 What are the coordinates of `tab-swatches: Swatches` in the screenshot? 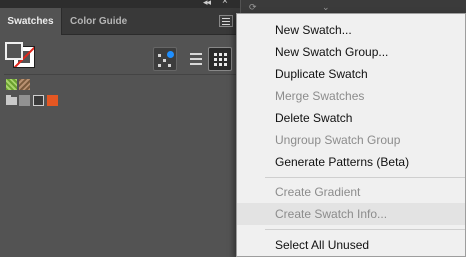 It's located at (31, 21).